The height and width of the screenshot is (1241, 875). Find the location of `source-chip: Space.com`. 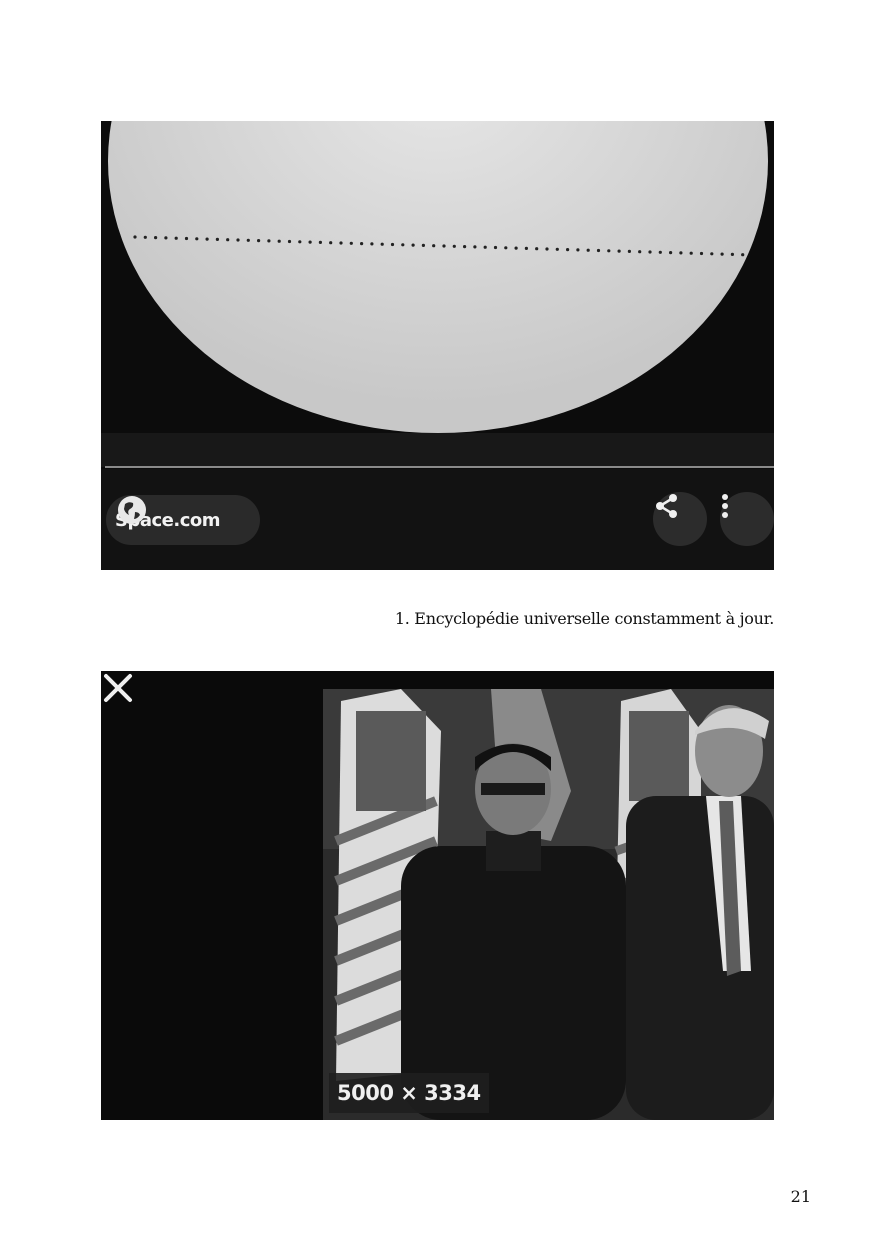

source-chip: Space.com is located at coordinates (183, 520).